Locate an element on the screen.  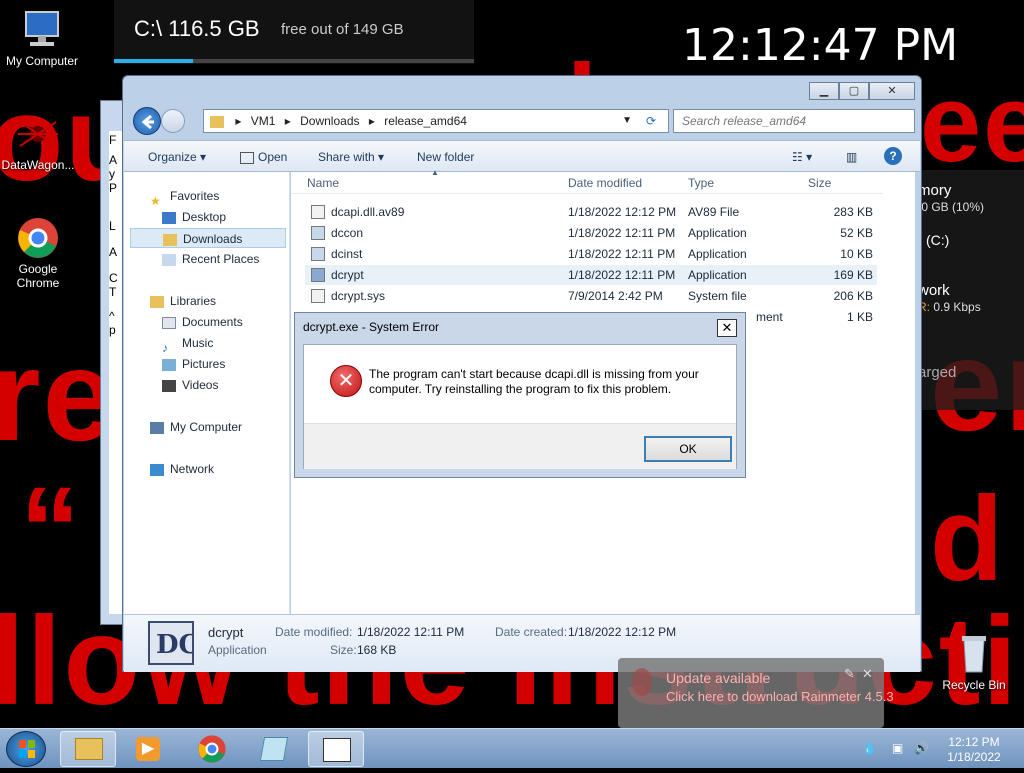
folder-icon is located at coordinates (217, 121).